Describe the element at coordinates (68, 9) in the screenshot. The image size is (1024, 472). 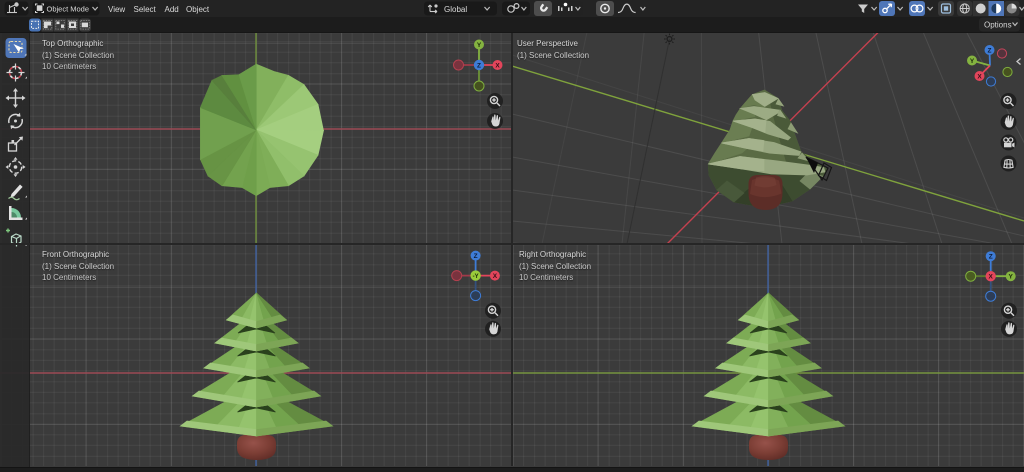
I see `svg-text: Object Mode` at that location.